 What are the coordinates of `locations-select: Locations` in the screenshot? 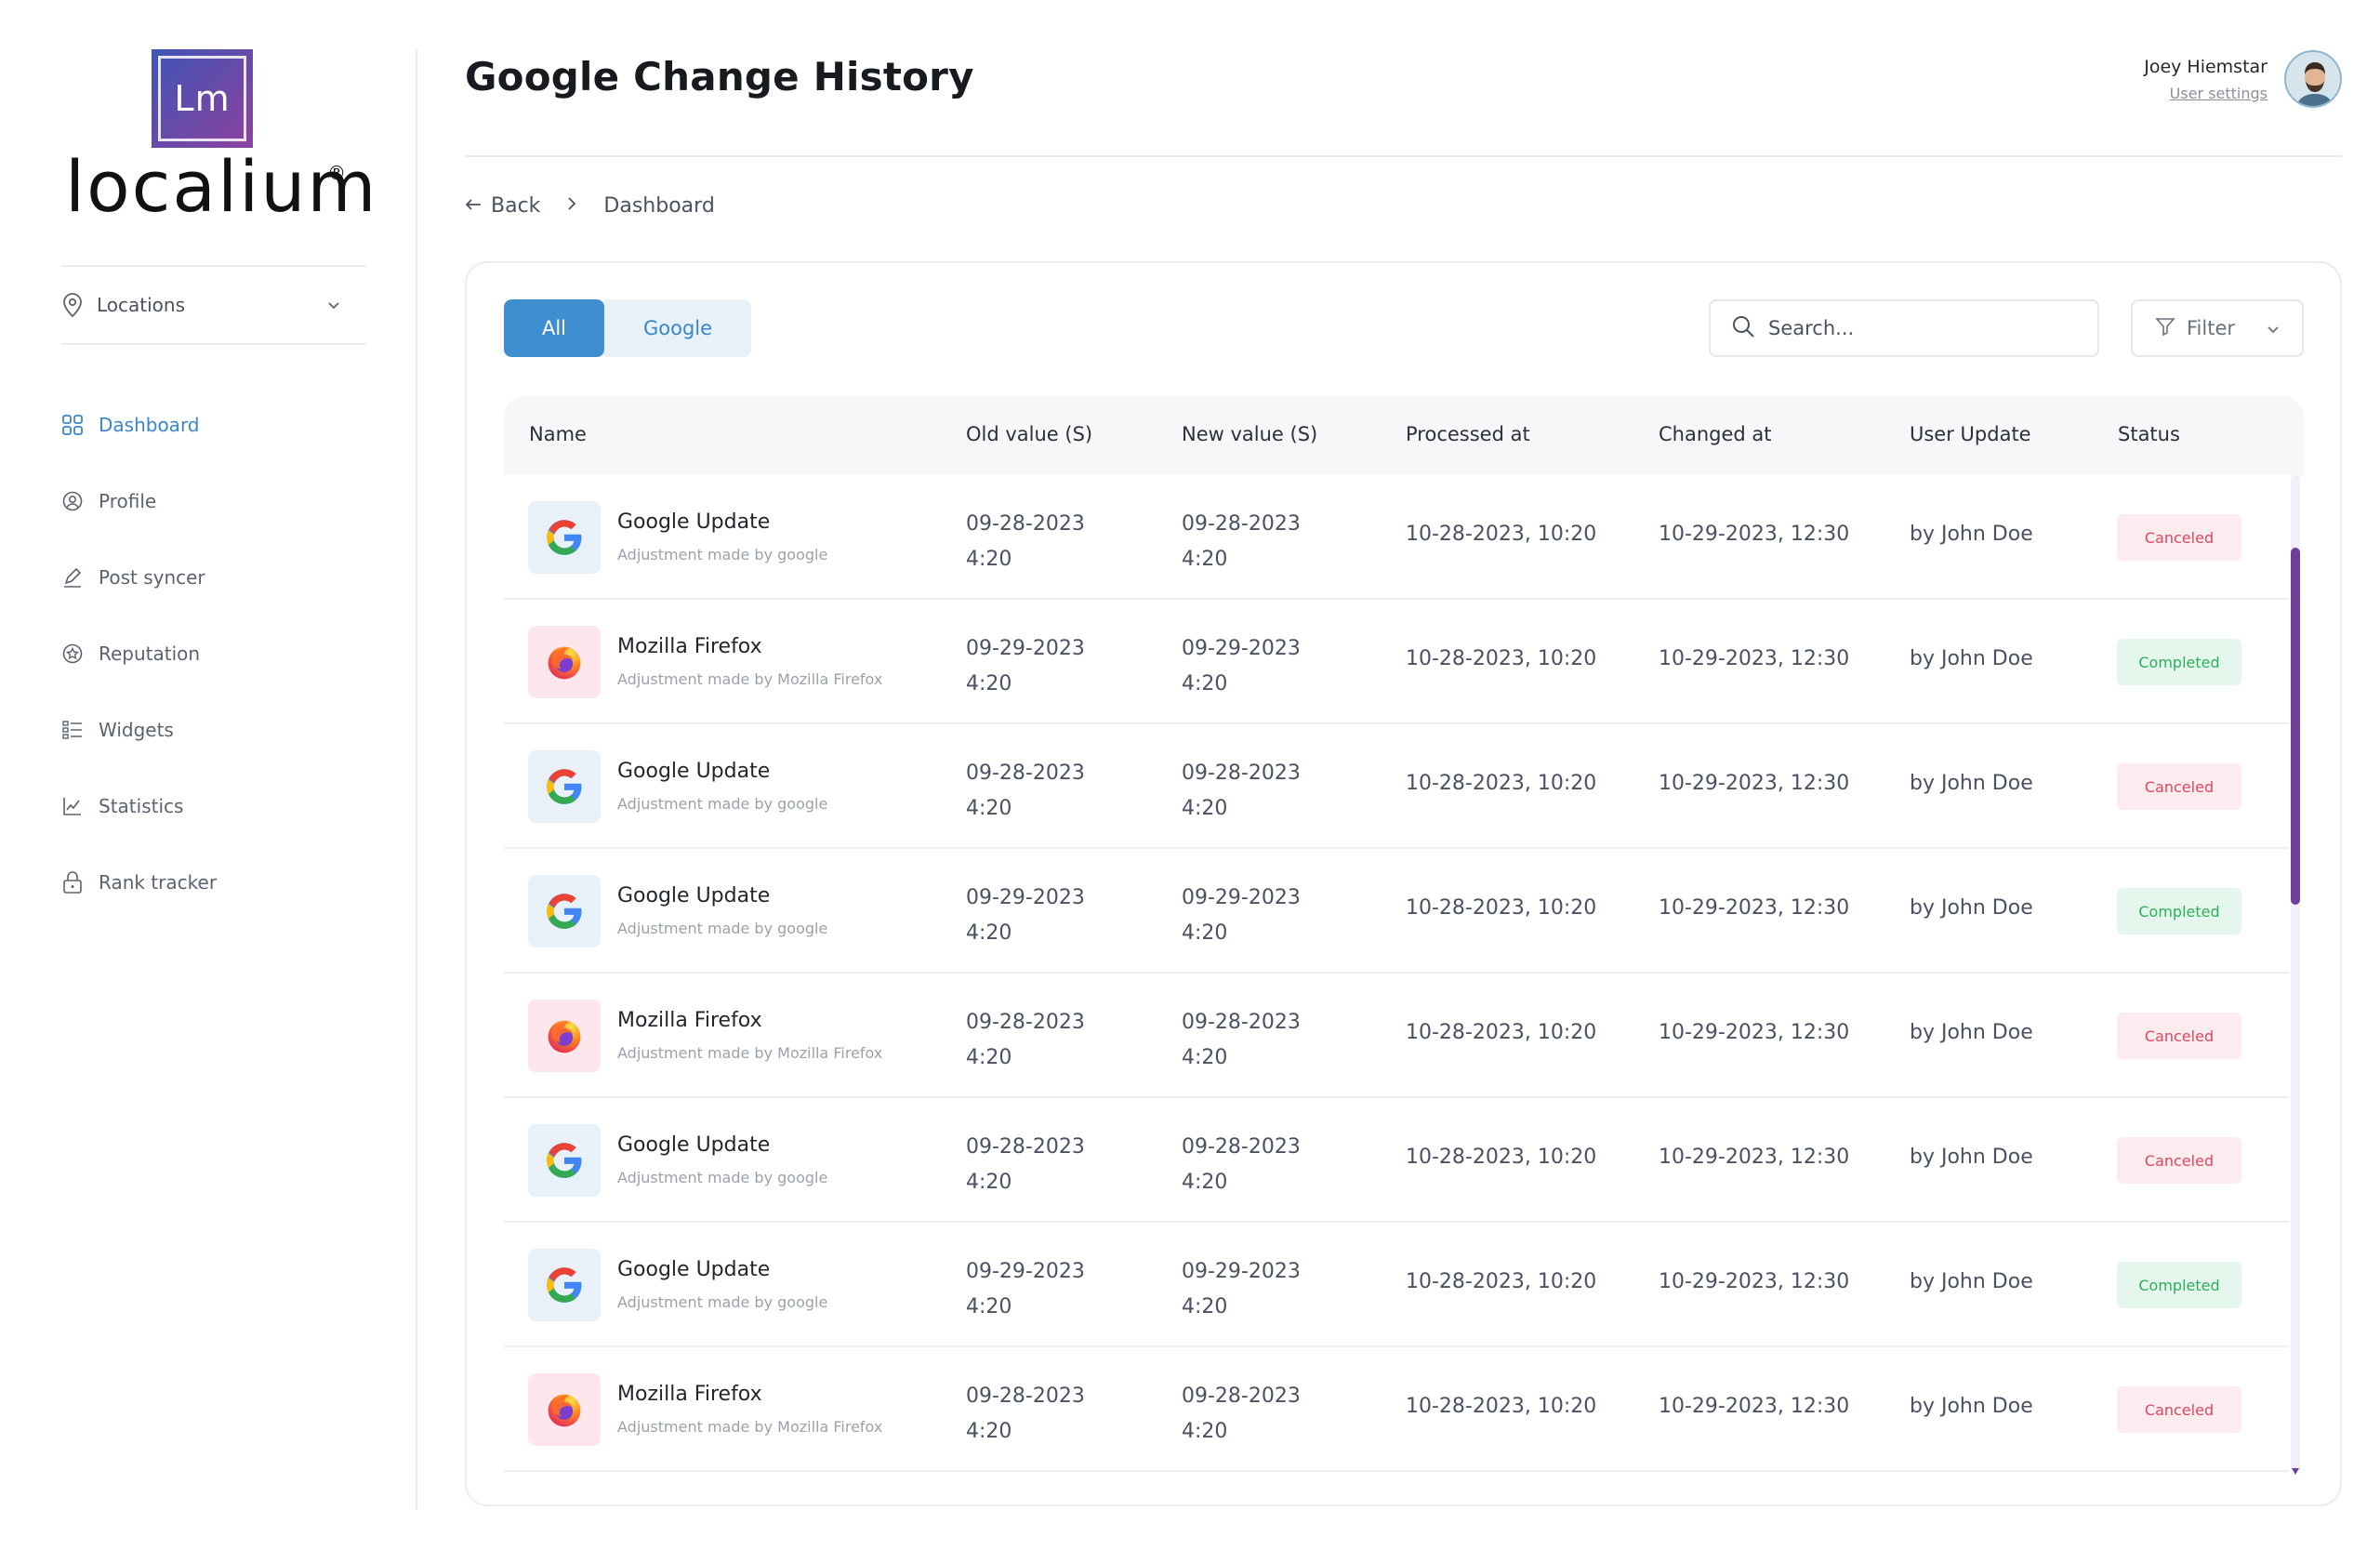 It's located at (213, 305).